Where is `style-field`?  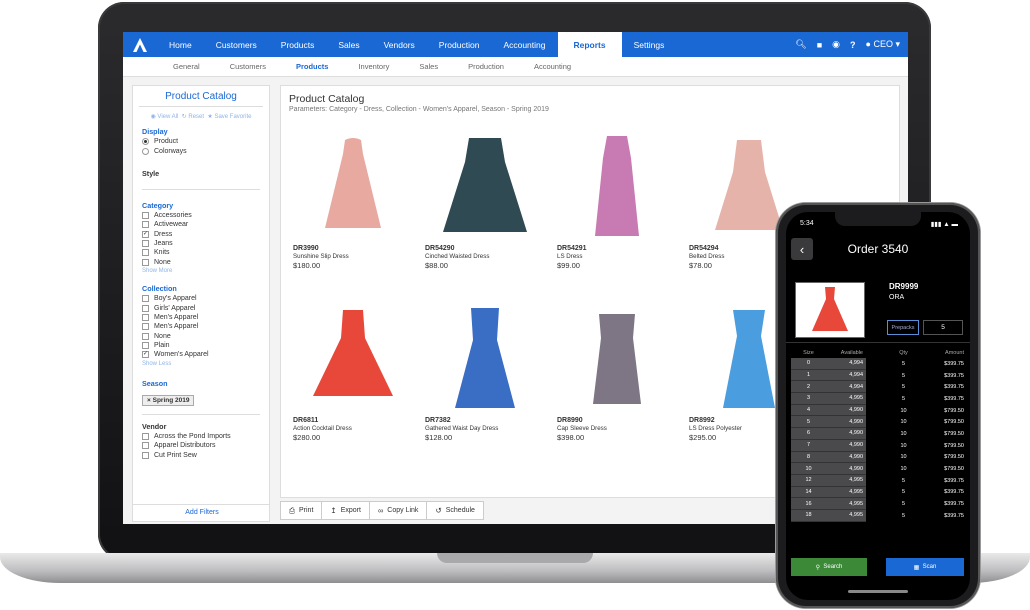
style-field is located at coordinates (201, 189).